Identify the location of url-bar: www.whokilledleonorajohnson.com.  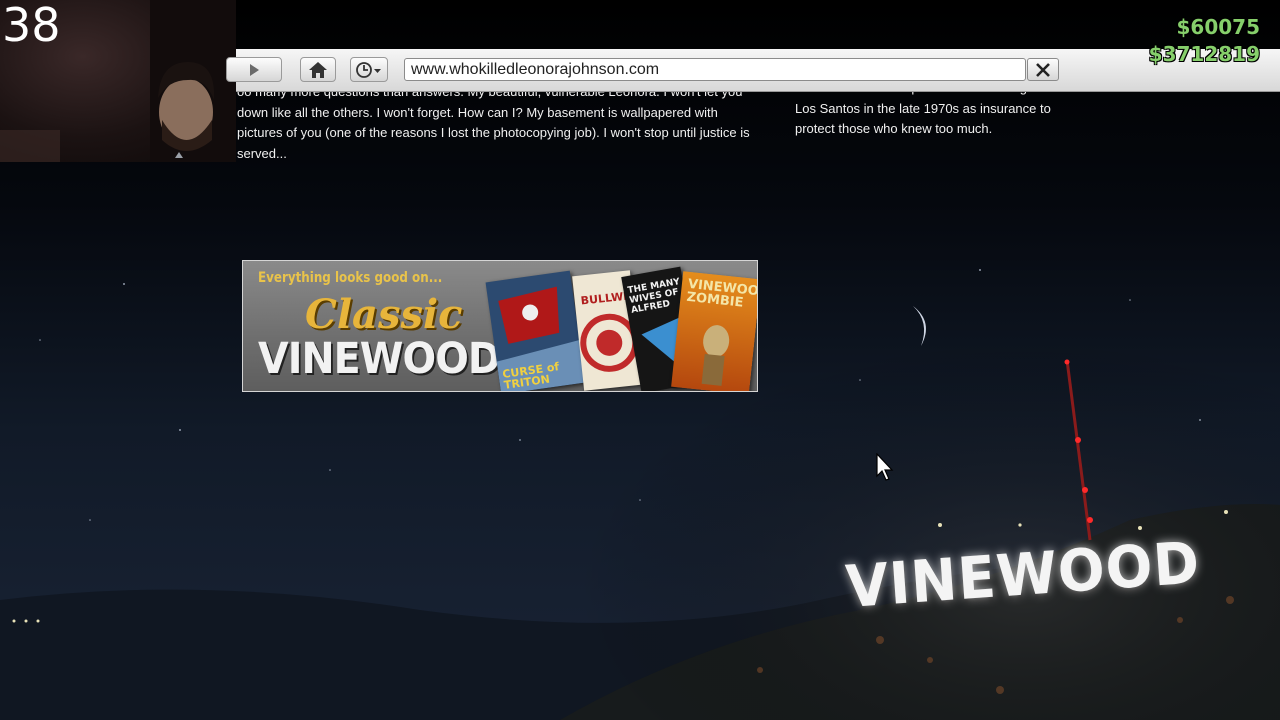
(715, 69).